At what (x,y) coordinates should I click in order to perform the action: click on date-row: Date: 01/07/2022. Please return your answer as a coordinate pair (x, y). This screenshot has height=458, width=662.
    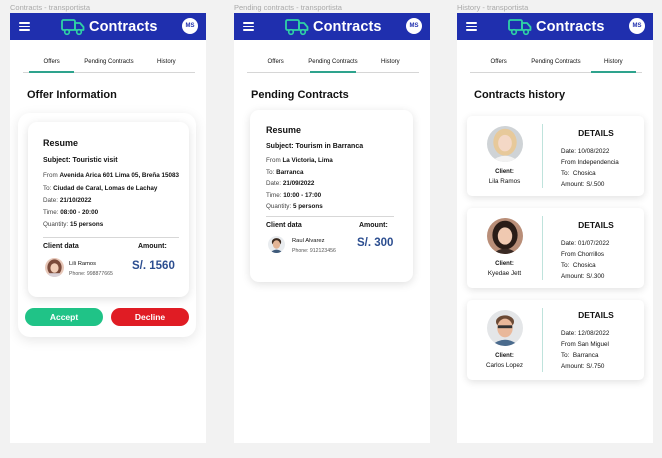
    Looking at the image, I should click on (585, 243).